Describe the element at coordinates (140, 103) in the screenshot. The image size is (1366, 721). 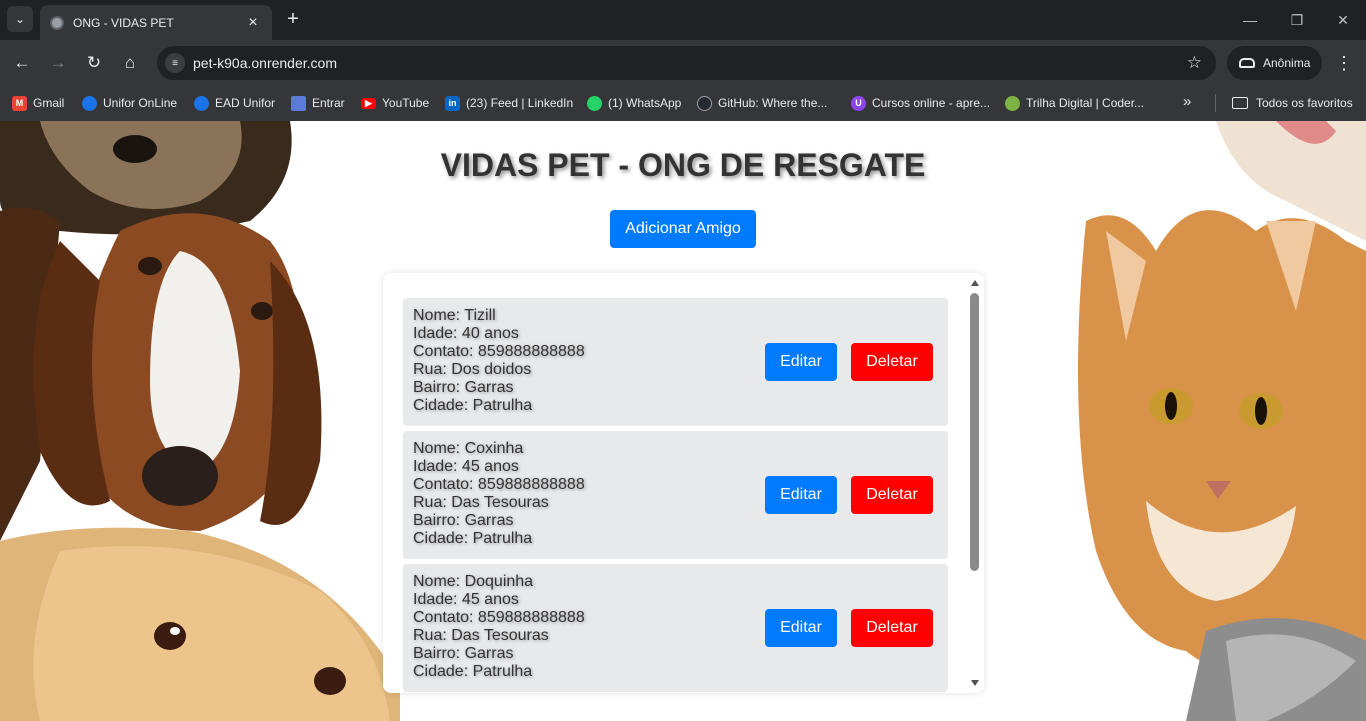
I see `bookmark-label: Unifor OnLine` at that location.